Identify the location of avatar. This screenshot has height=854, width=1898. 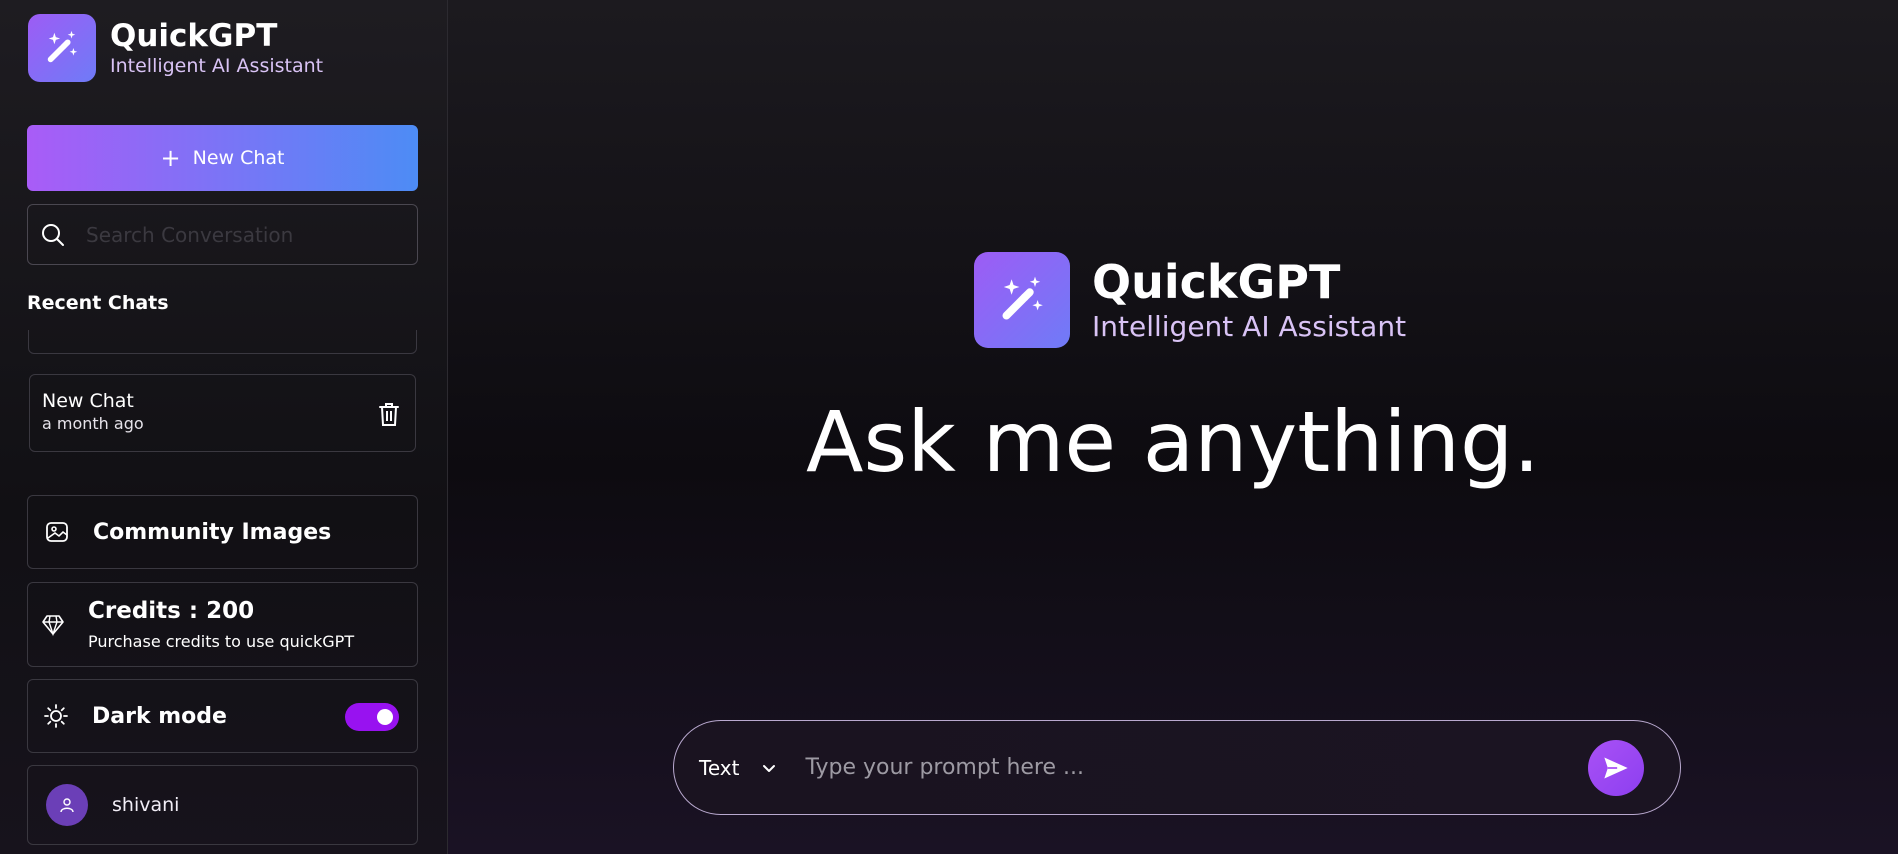
(67, 805).